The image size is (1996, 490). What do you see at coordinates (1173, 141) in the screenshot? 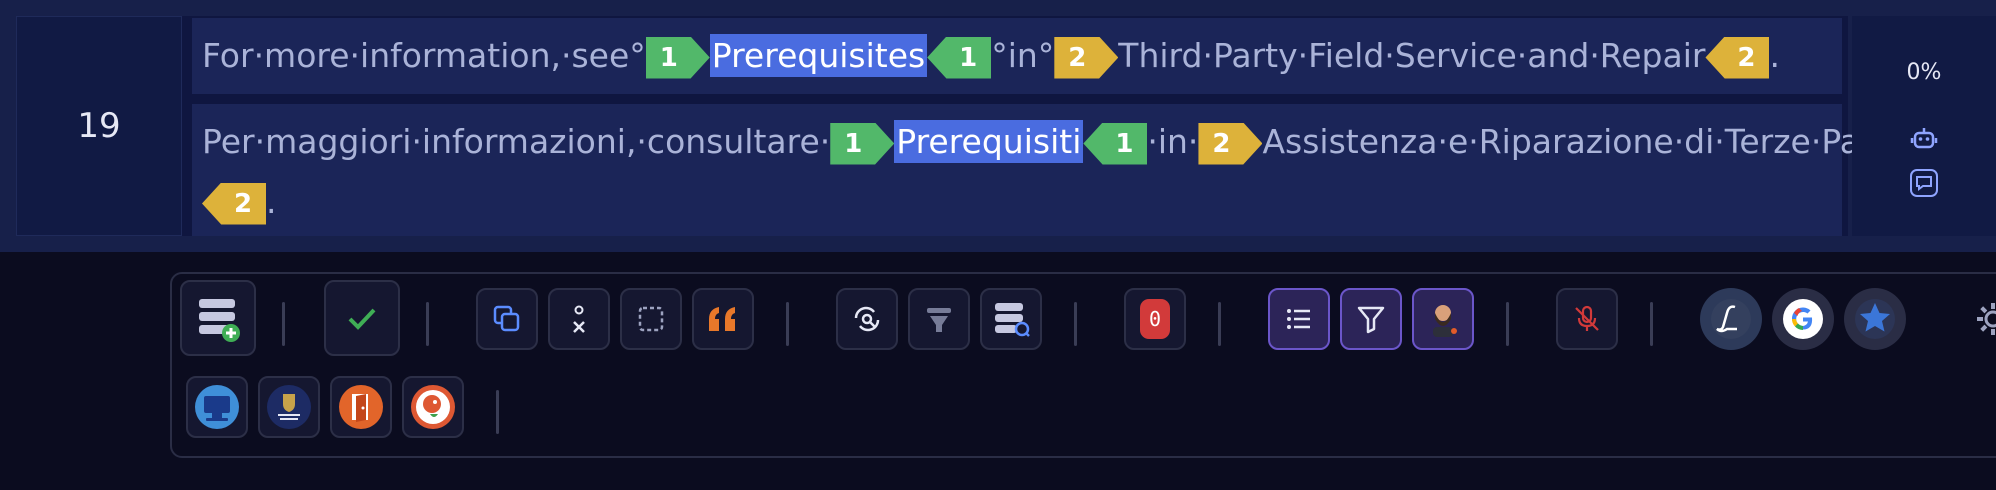
I see `target-middle: ·in·` at bounding box center [1173, 141].